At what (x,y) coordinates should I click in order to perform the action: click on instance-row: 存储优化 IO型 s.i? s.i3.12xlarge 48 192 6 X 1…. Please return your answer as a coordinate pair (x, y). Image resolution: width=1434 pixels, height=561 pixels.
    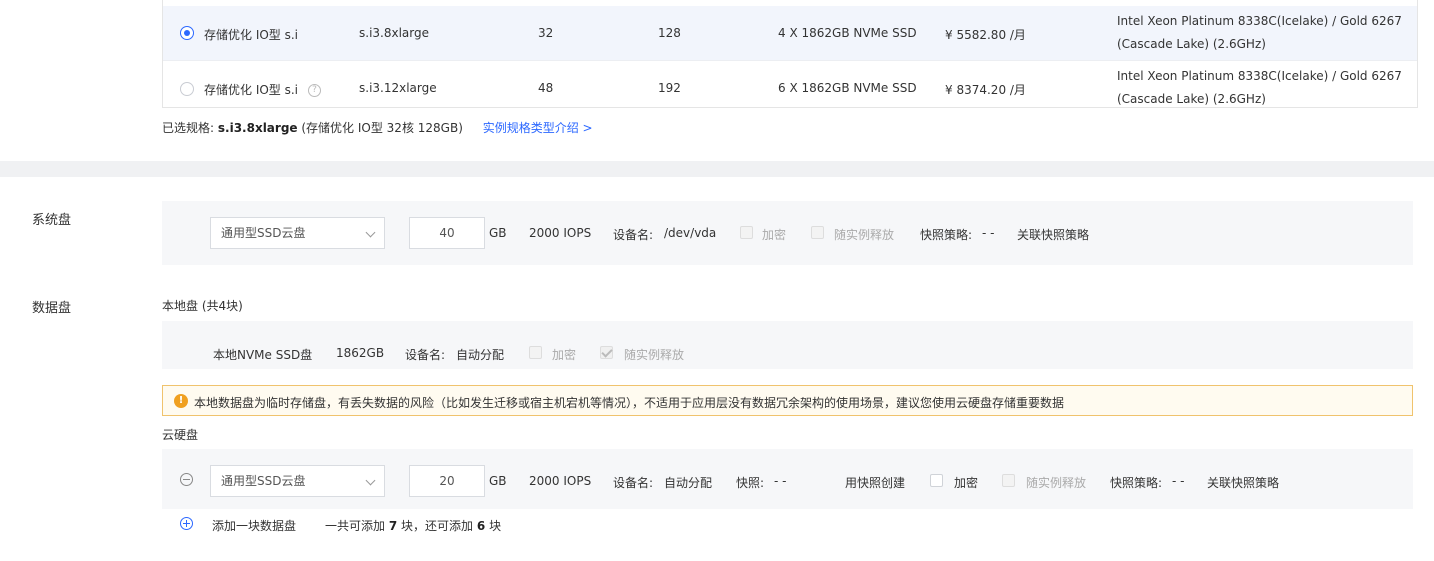
    Looking at the image, I should click on (790, 84).